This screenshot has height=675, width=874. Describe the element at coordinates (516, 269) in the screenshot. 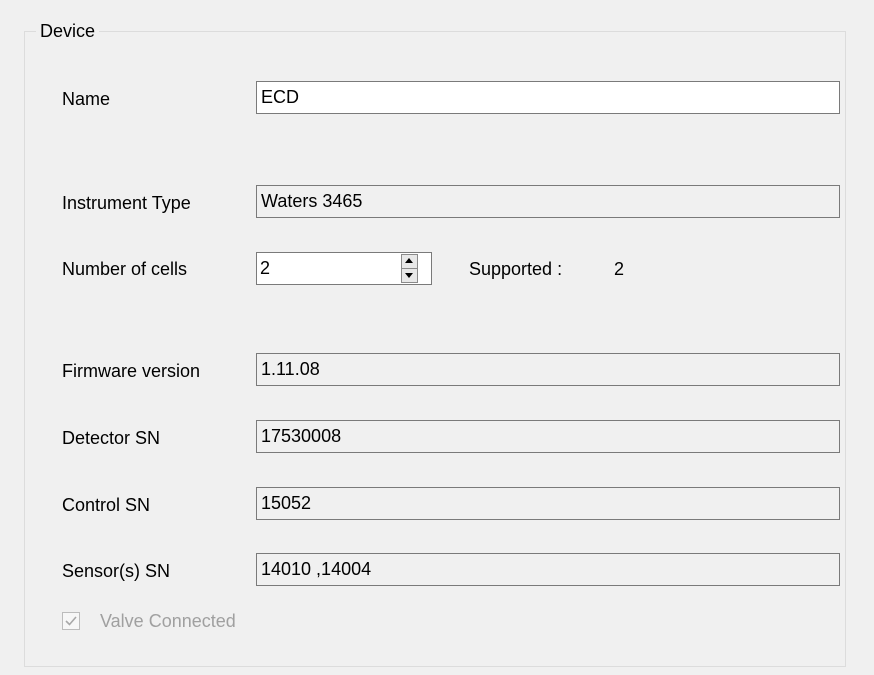

I see `supported-label: Supported :` at that location.